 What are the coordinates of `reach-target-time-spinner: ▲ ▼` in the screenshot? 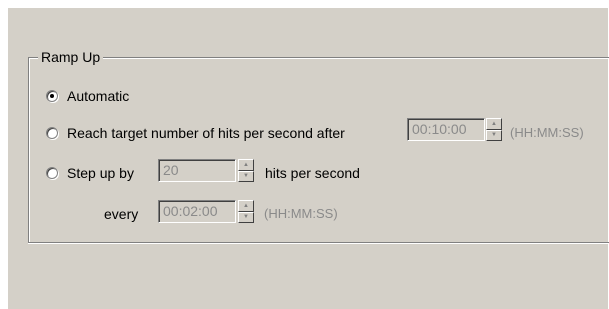 It's located at (494, 129).